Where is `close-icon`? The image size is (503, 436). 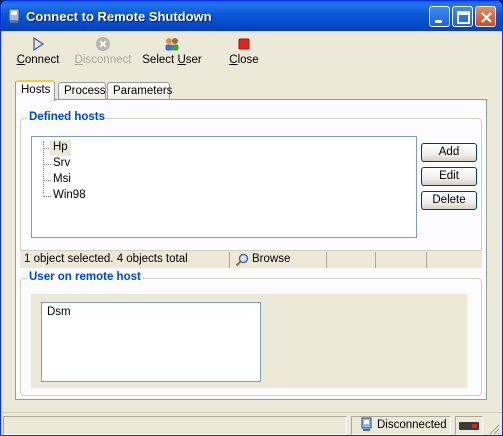 close-icon is located at coordinates (486, 17).